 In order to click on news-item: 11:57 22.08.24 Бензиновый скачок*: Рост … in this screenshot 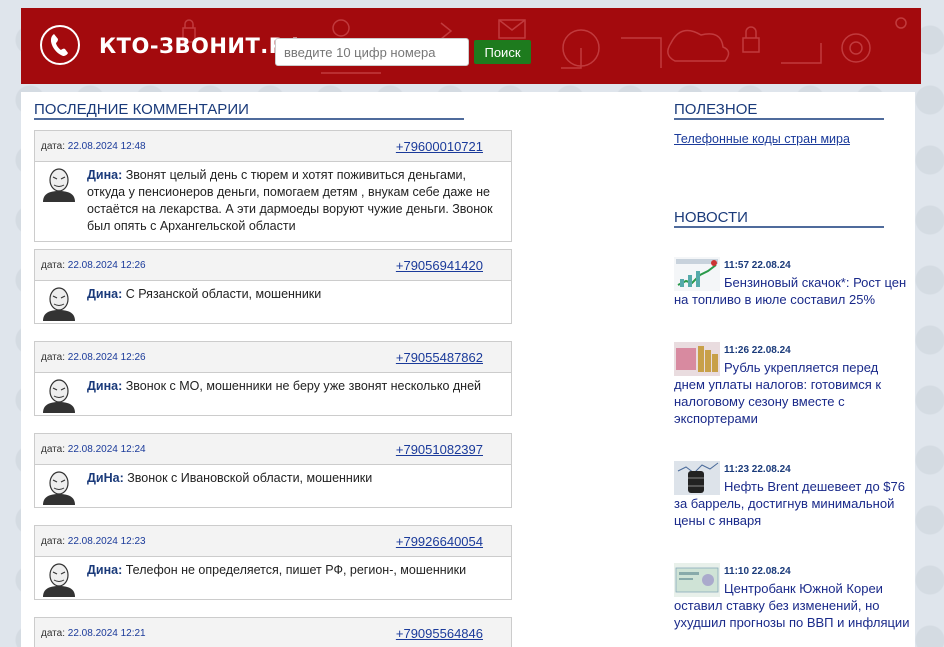, I will do `click(792, 282)`.